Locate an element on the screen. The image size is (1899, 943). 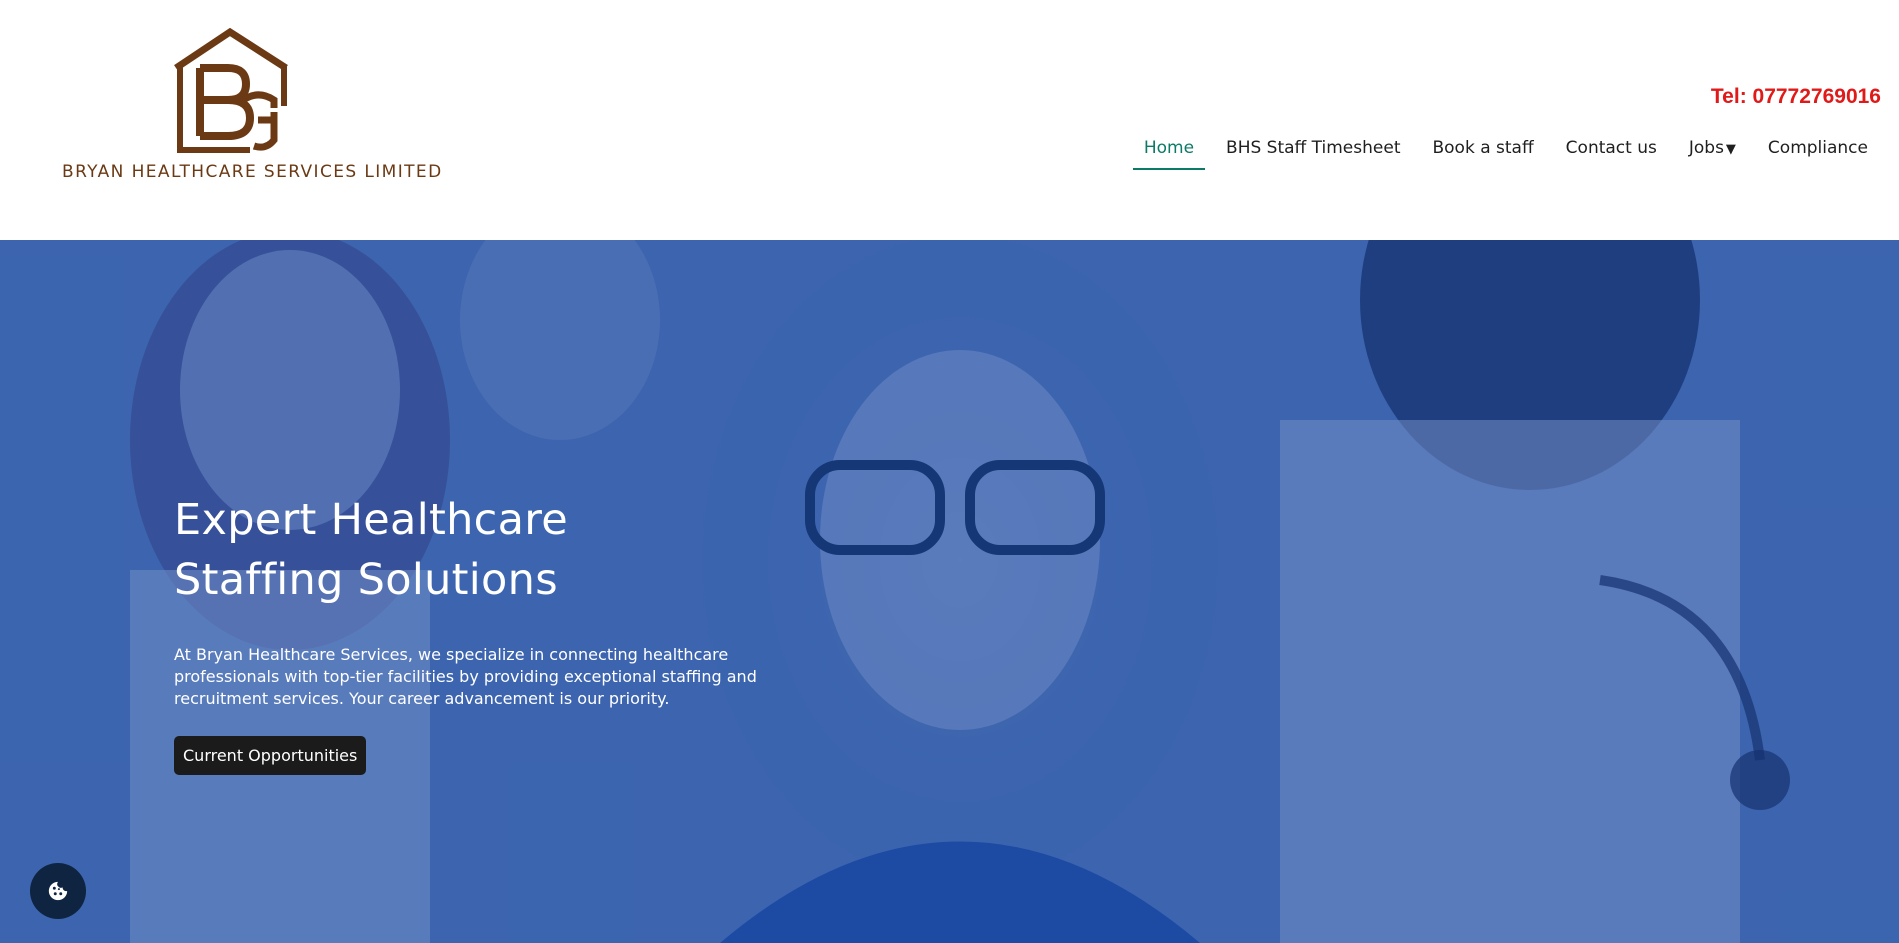
current-opportunities-button: Current Opportunities is located at coordinates (270, 755).